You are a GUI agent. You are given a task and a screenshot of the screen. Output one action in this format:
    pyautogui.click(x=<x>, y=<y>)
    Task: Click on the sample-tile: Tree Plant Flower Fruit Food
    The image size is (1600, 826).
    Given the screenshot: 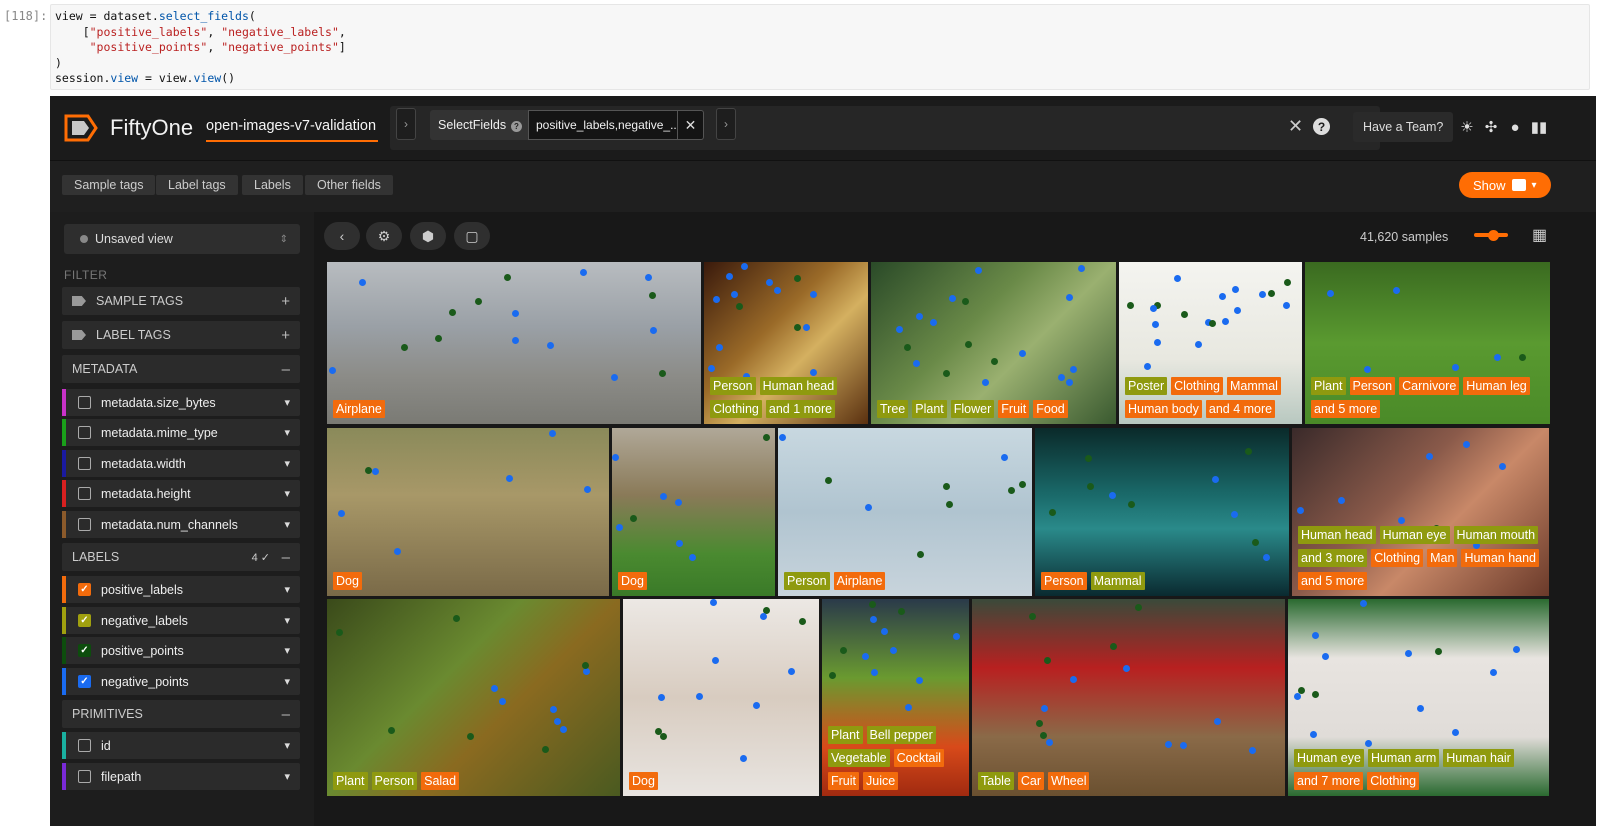 What is the action you would take?
    pyautogui.click(x=993, y=343)
    